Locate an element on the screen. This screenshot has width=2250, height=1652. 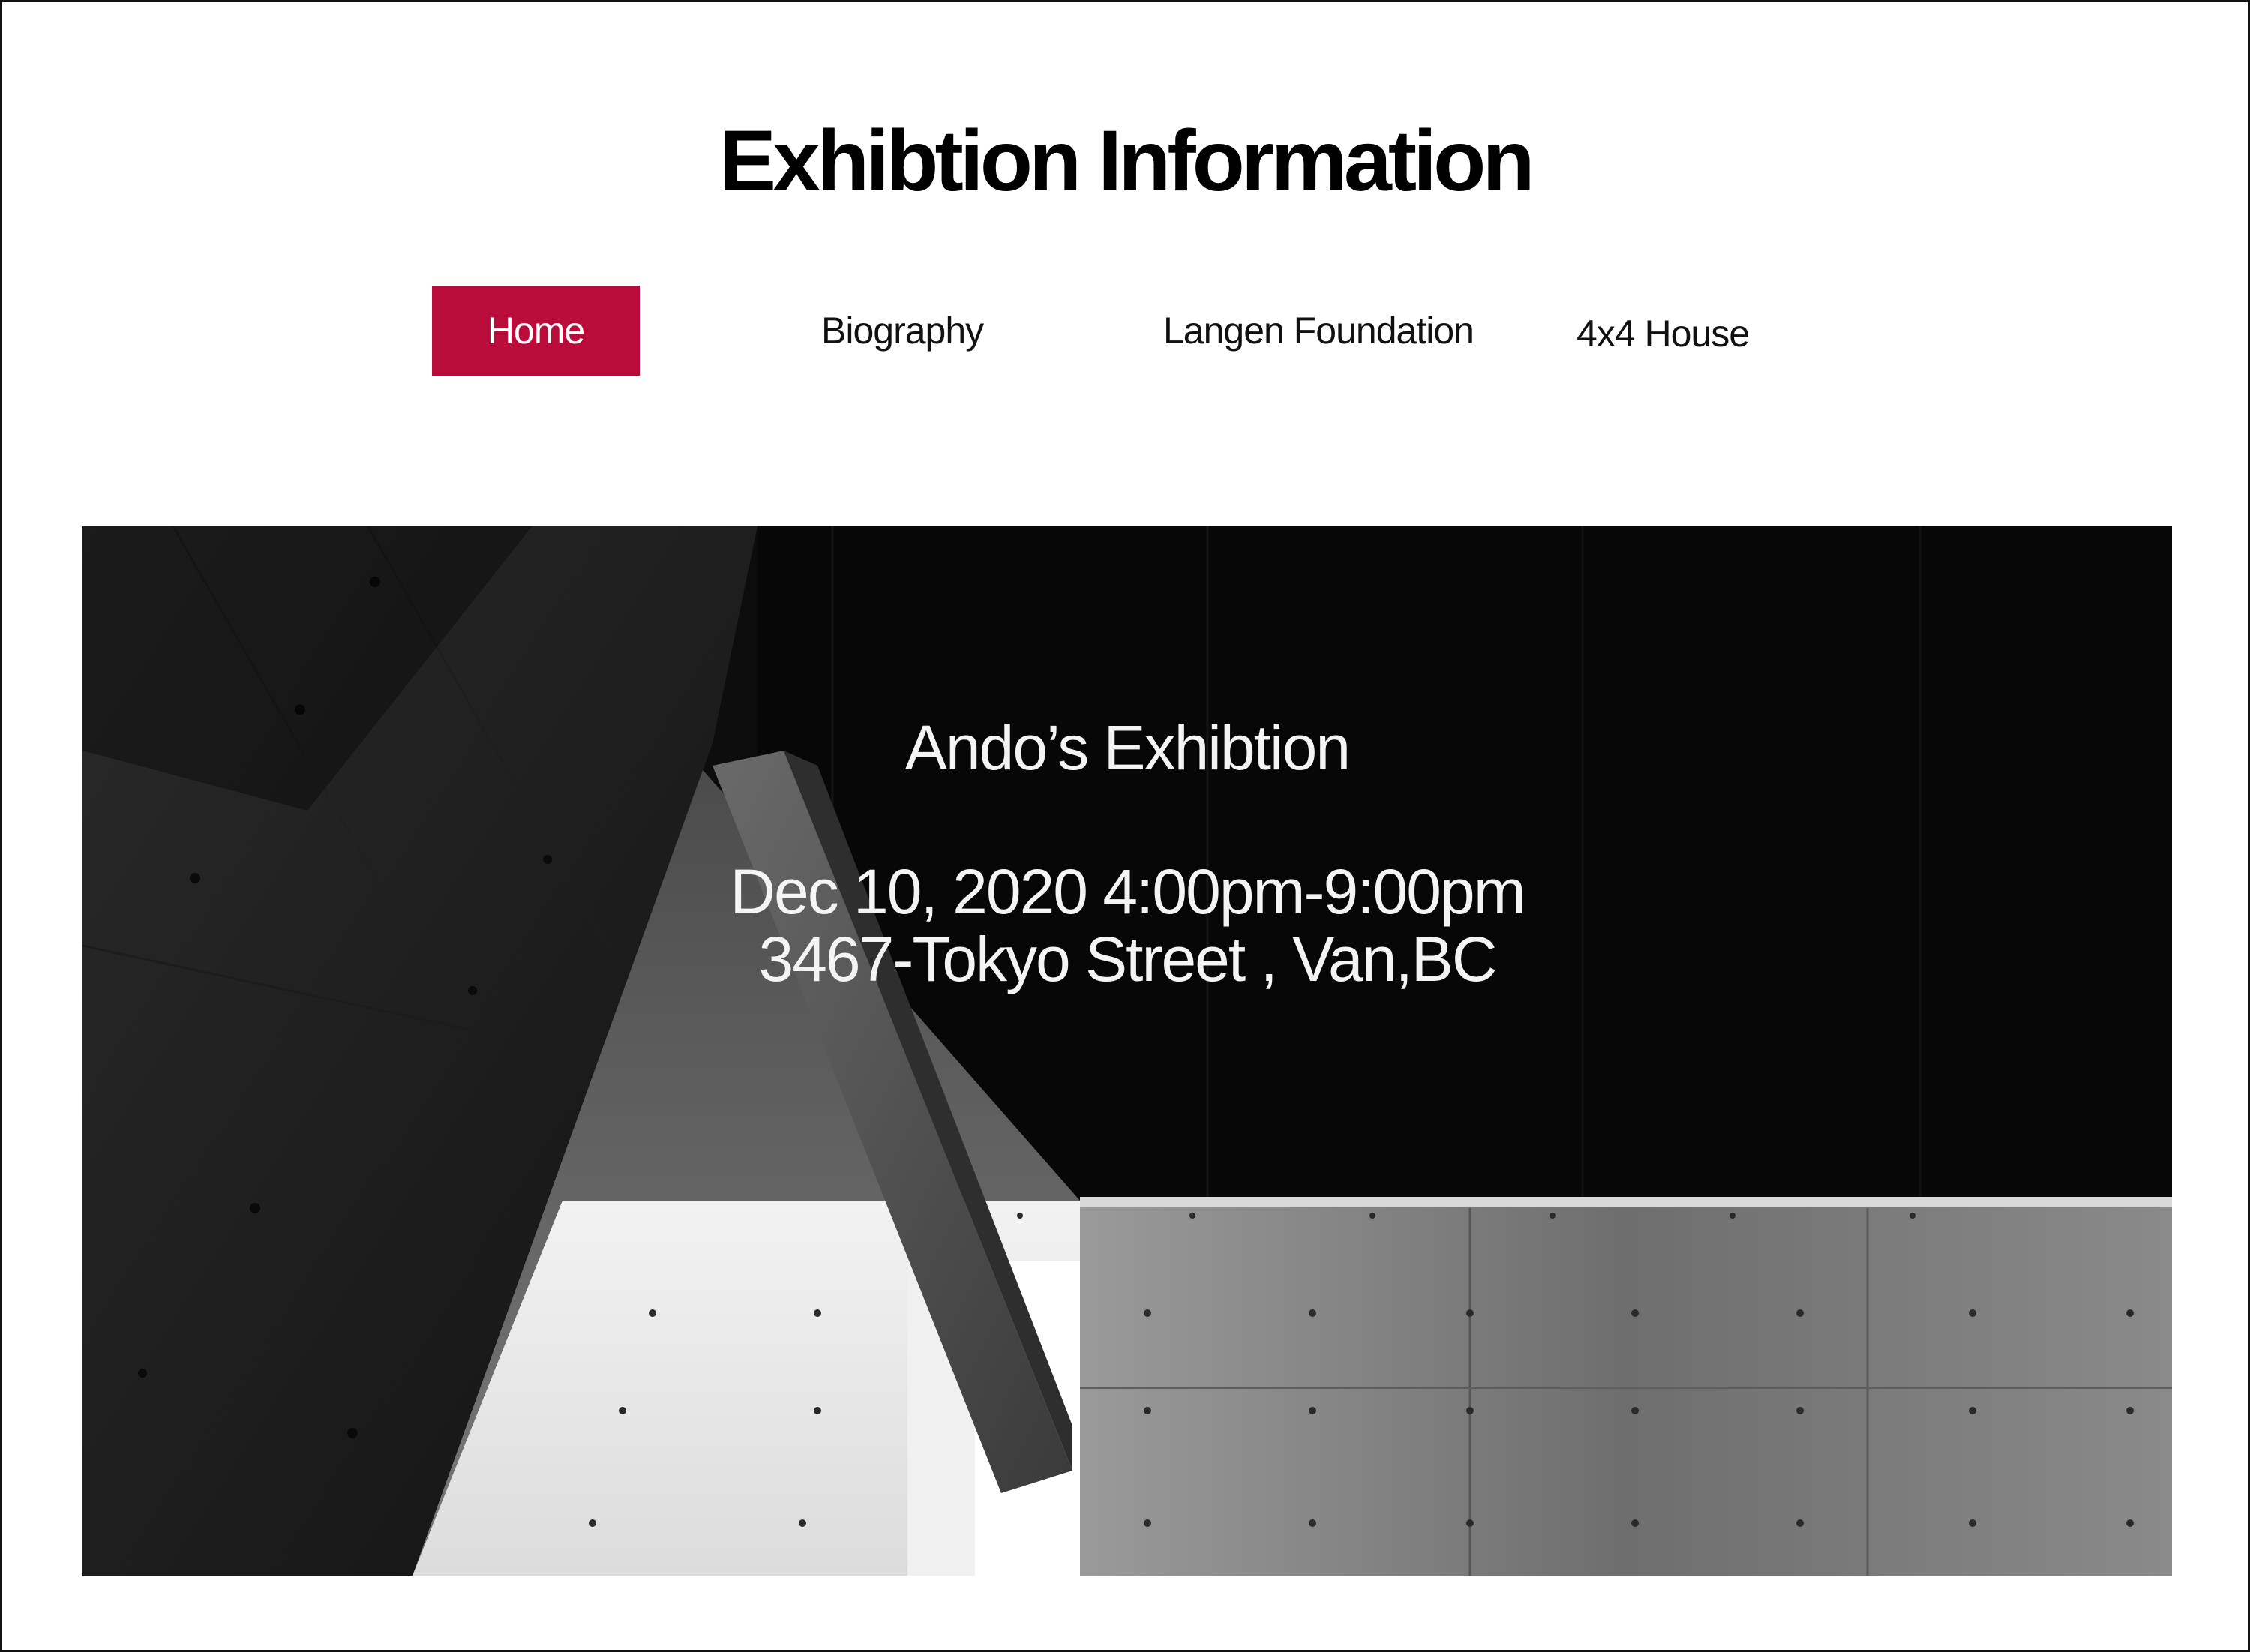
nav-item-biography: Biography is located at coordinates (902, 331).